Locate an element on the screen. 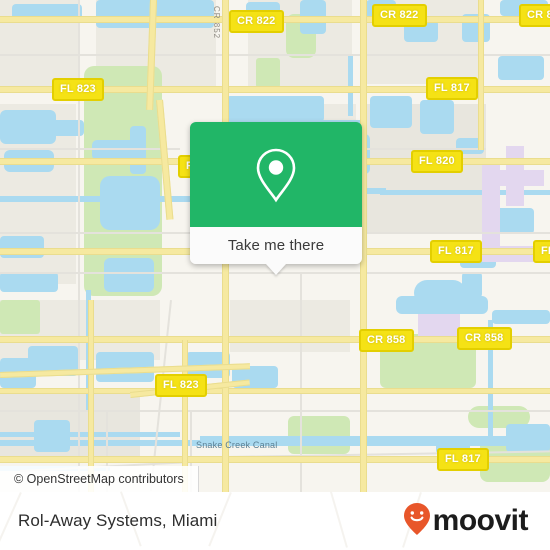 Image resolution: width=550 pixels, height=550 pixels. osm-attribution-label: © OpenStreetMap contributors is located at coordinates (99, 479).